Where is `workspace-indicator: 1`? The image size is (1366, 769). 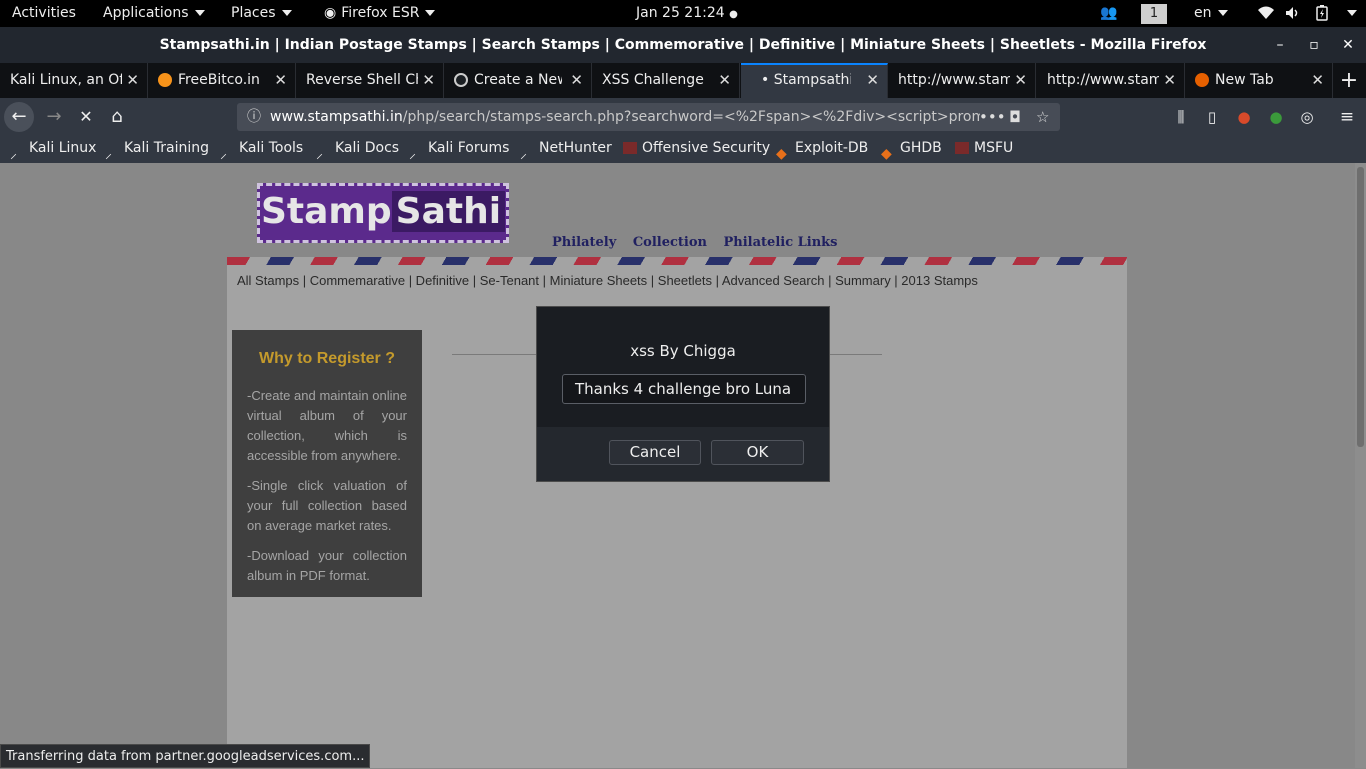
workspace-indicator: 1 is located at coordinates (1154, 13).